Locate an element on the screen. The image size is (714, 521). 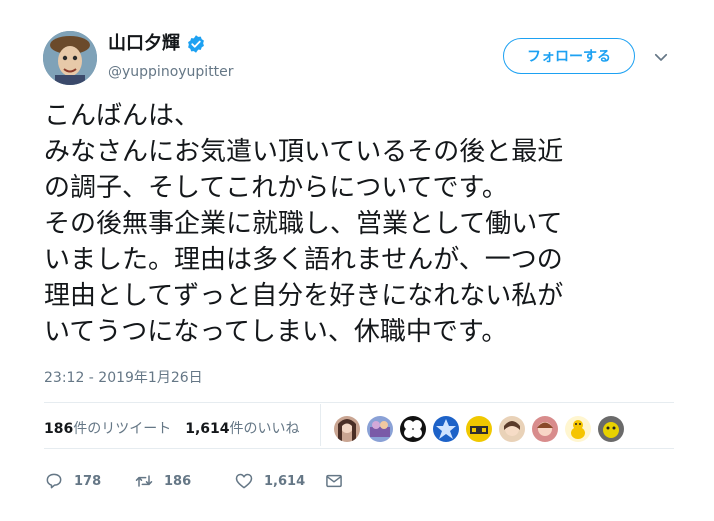
liker-avatars is located at coordinates (482, 429).